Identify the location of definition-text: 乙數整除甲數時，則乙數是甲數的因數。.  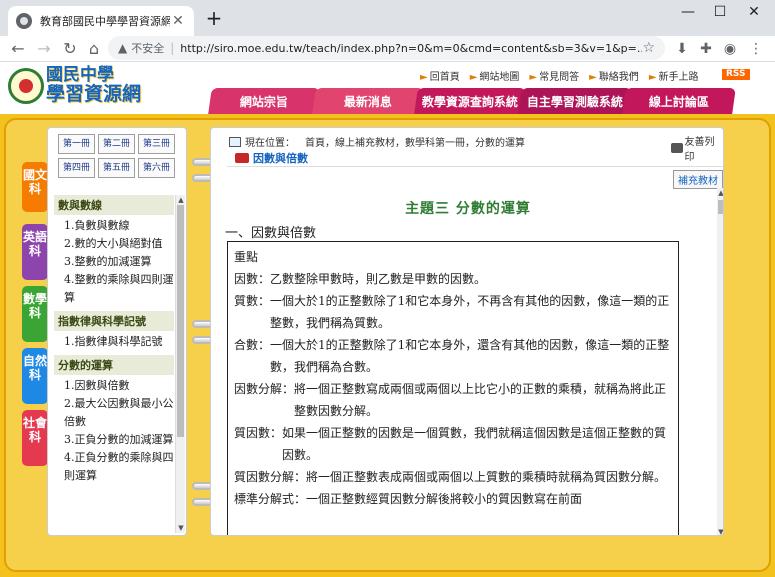
(378, 279).